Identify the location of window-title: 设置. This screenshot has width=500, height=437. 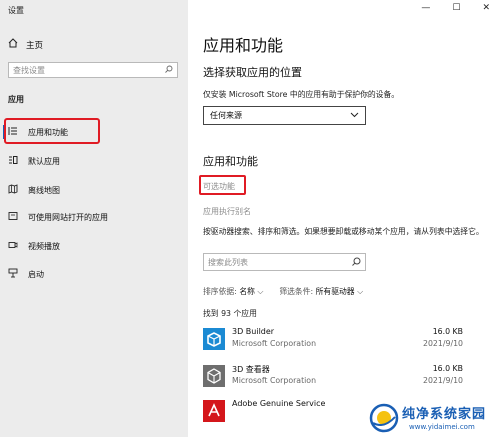
(16, 10).